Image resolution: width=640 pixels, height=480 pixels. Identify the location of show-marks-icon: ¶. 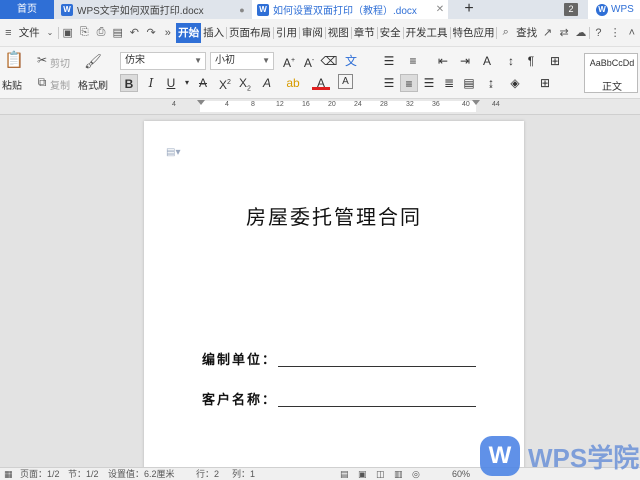
(531, 61).